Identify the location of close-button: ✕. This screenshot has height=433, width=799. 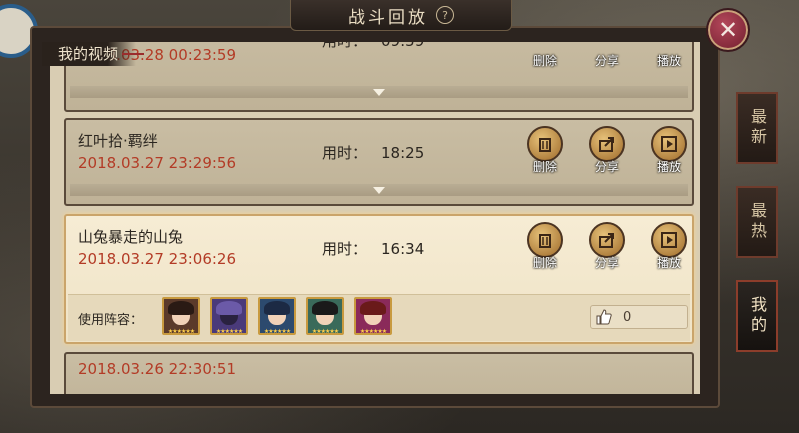
(728, 30).